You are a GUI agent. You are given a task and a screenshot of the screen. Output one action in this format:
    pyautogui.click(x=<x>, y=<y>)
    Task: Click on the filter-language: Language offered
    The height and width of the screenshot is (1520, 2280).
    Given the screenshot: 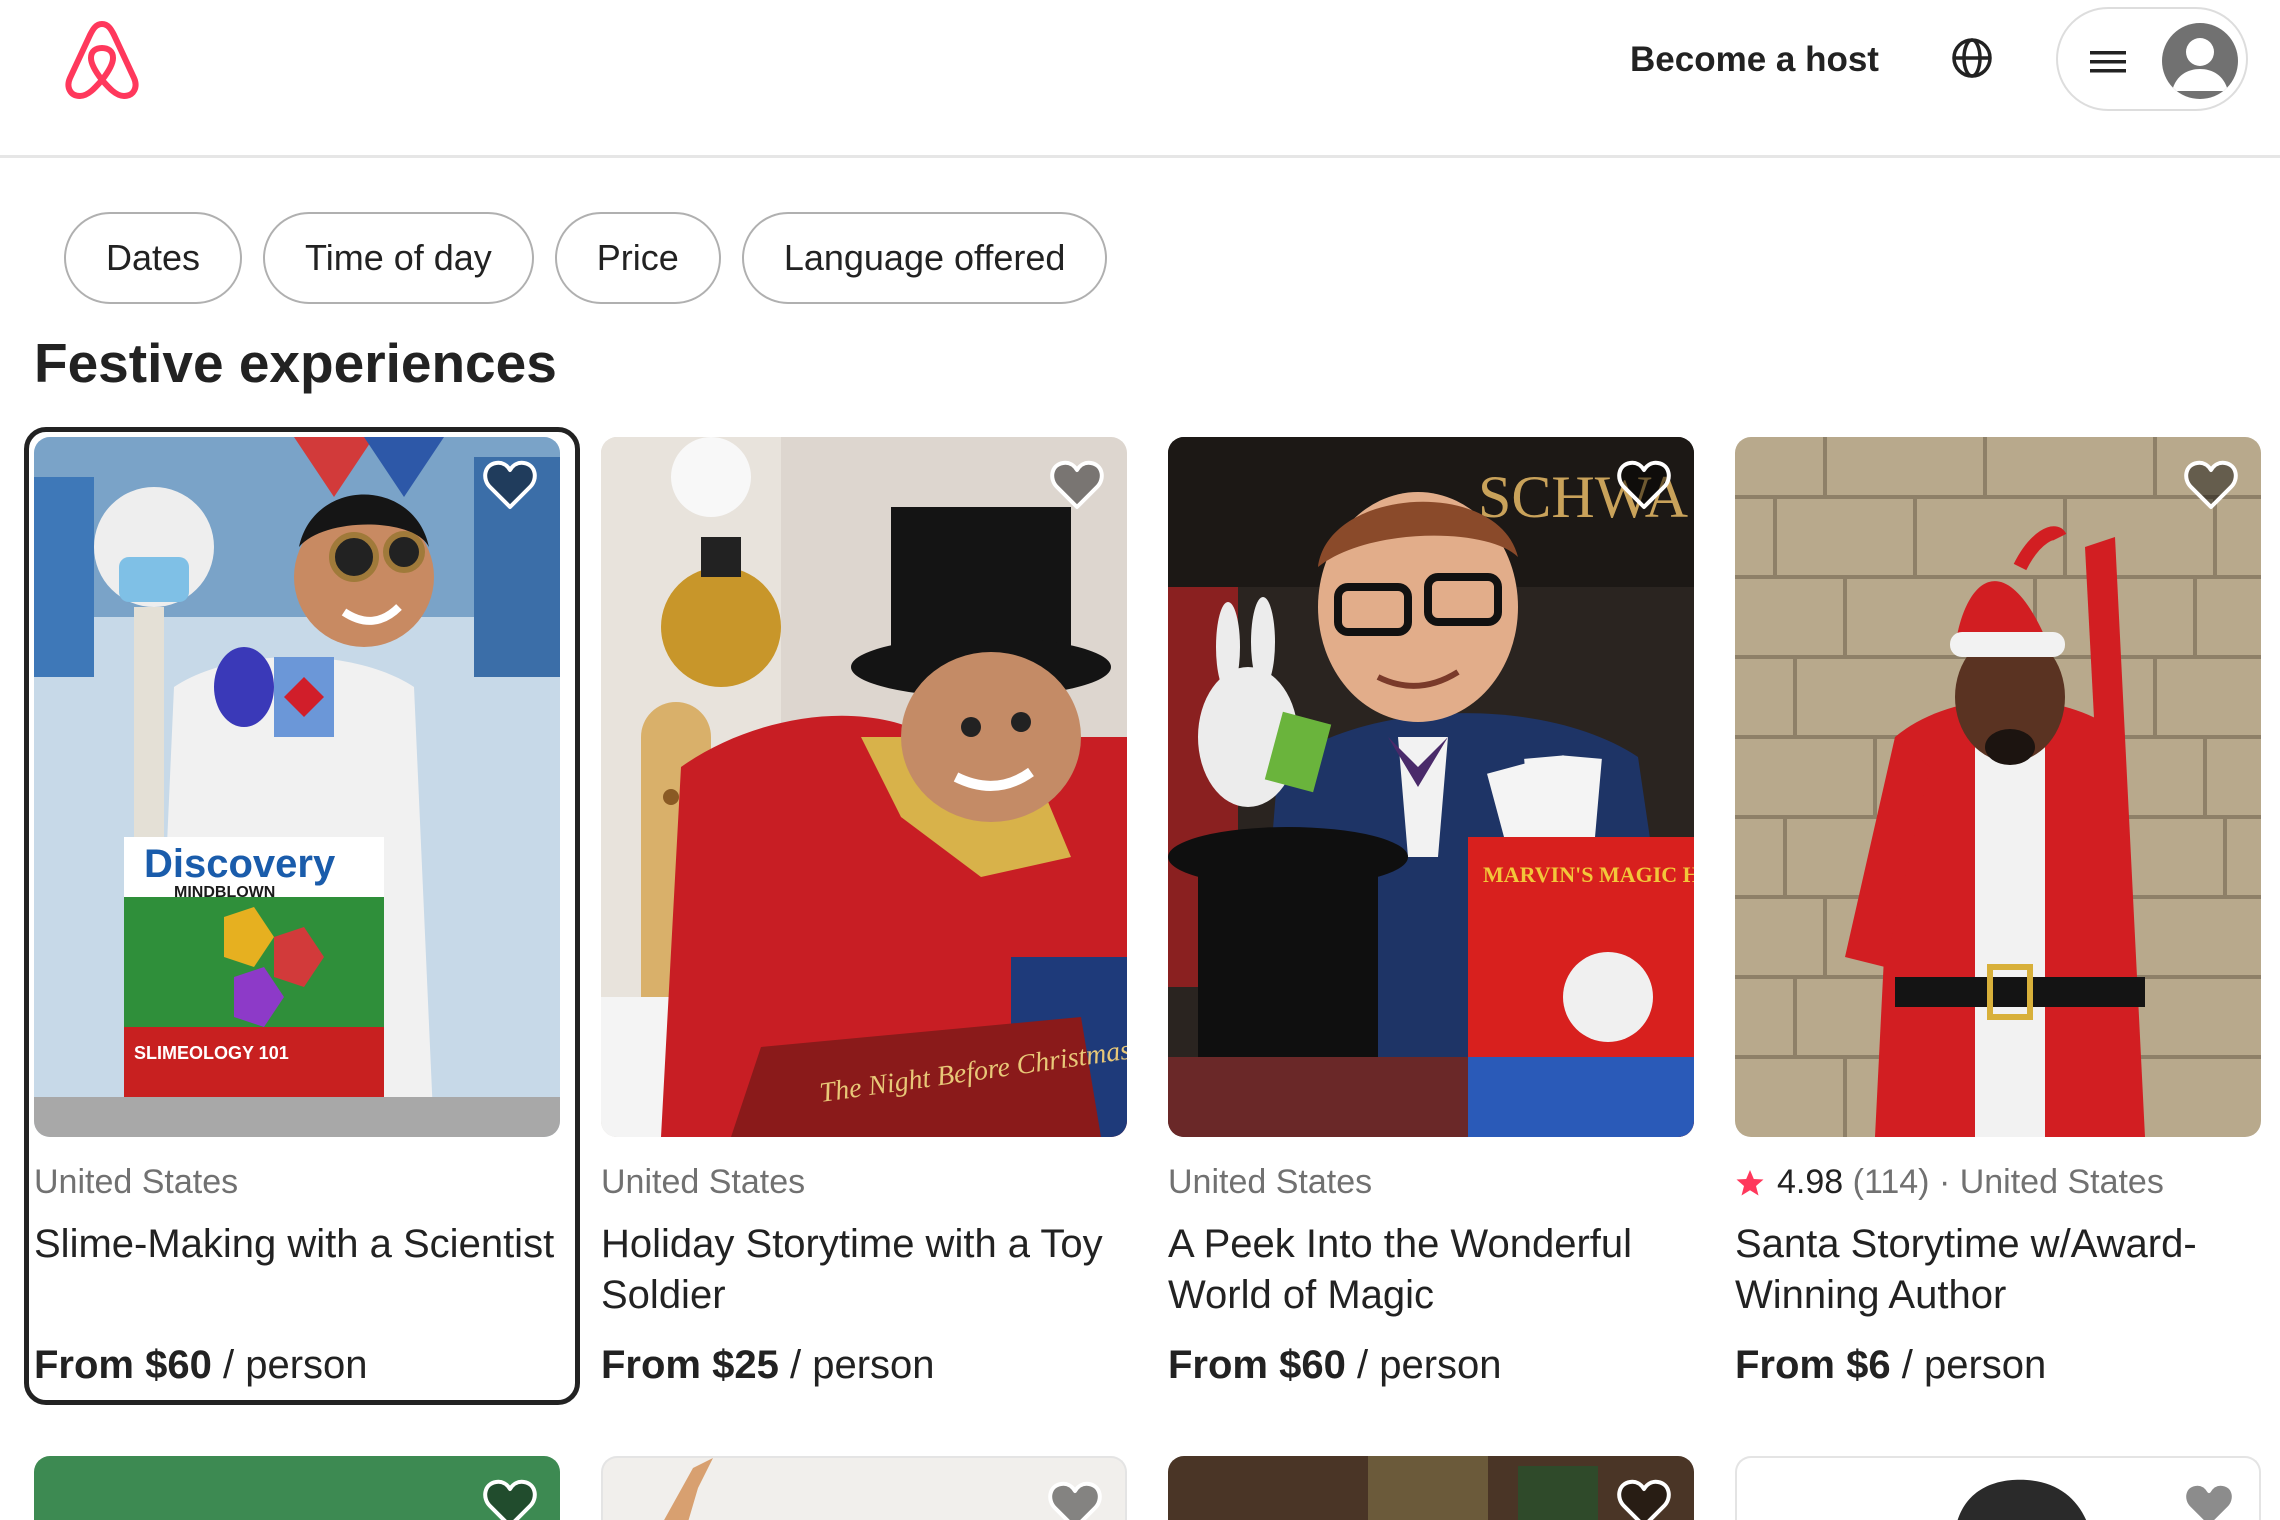 What is the action you would take?
    pyautogui.click(x=924, y=258)
    